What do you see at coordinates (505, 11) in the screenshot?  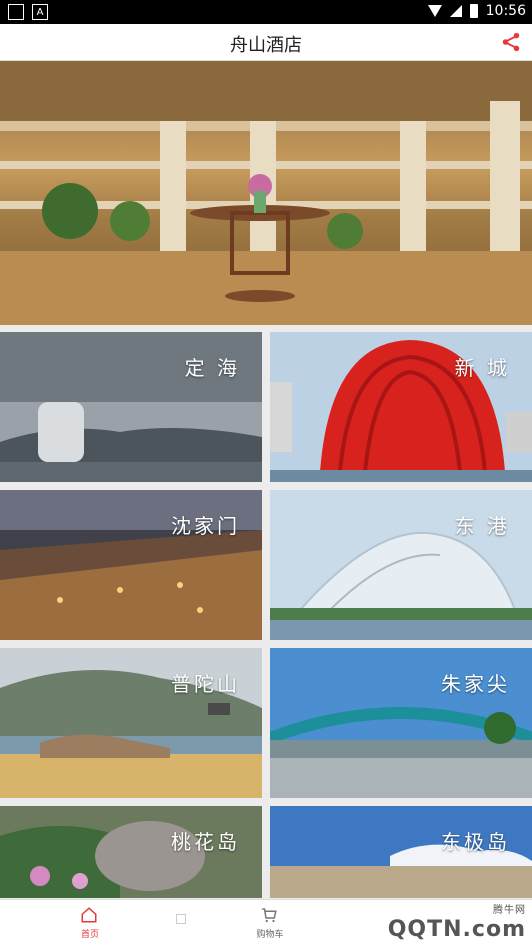 I see `status-time: 10:56` at bounding box center [505, 11].